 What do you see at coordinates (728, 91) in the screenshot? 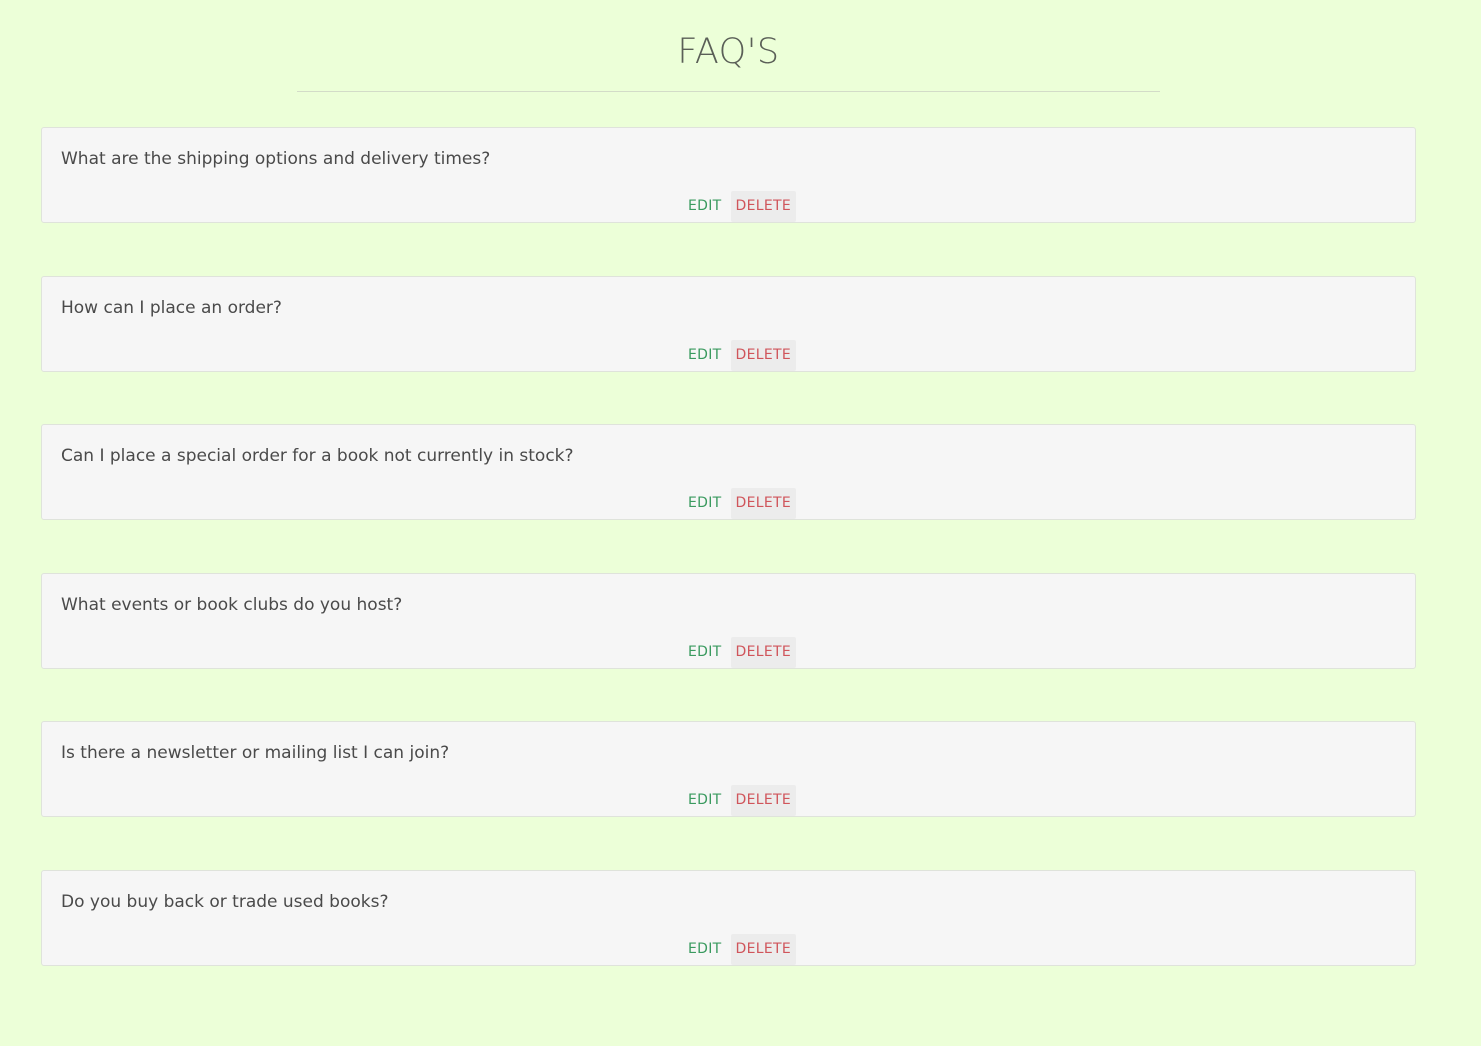
I see `title-divider` at bounding box center [728, 91].